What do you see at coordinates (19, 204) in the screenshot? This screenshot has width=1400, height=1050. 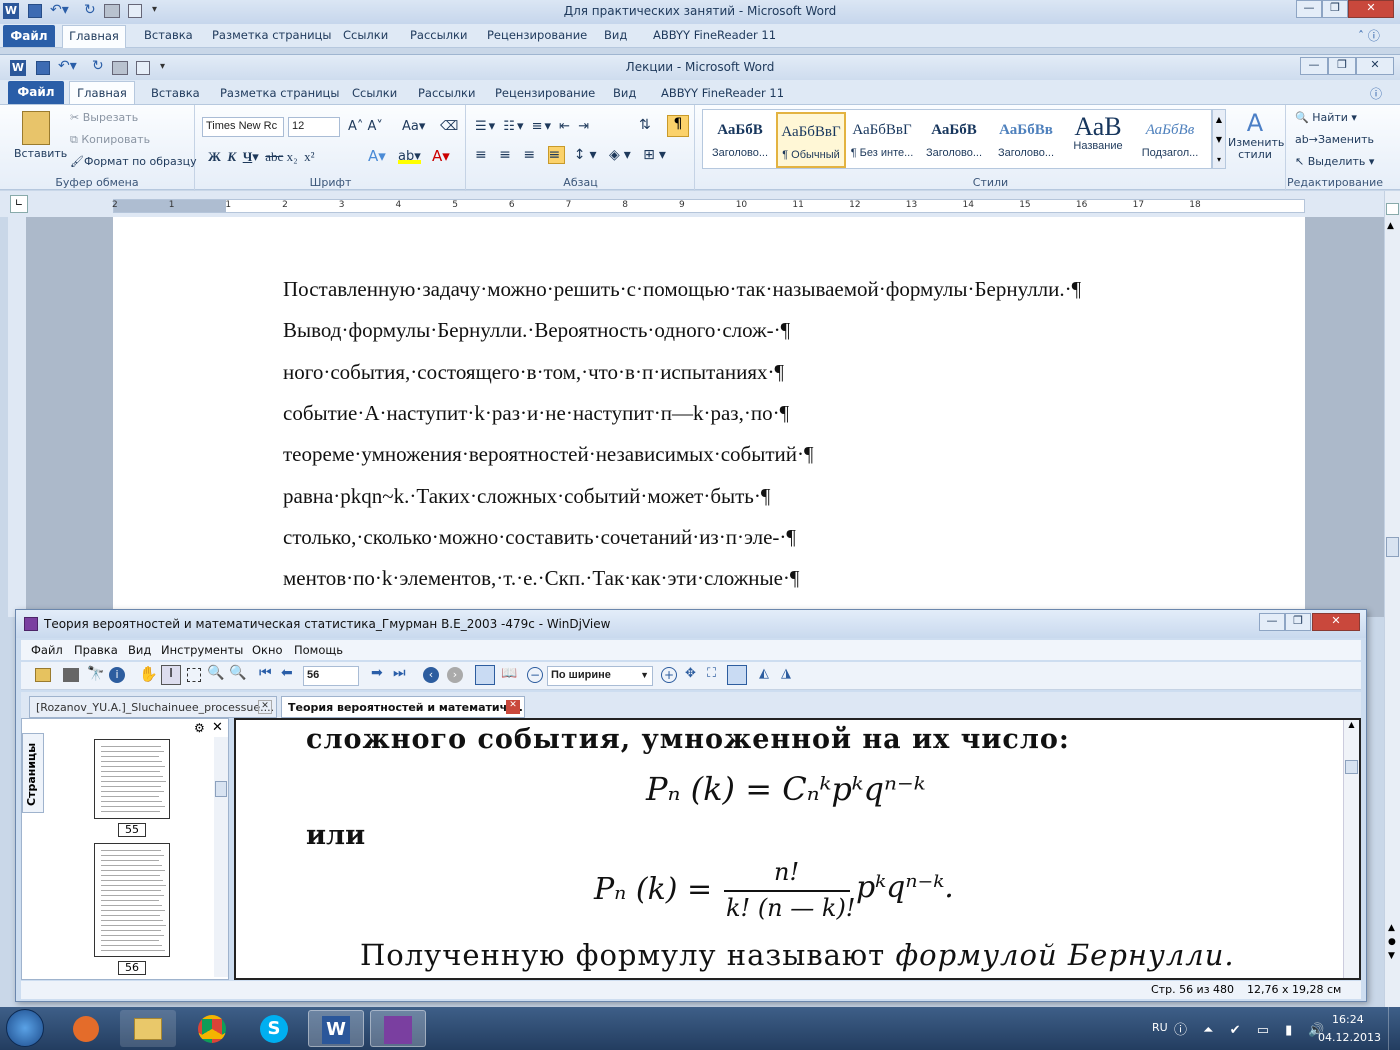 I see `tab-selector: ∟` at bounding box center [19, 204].